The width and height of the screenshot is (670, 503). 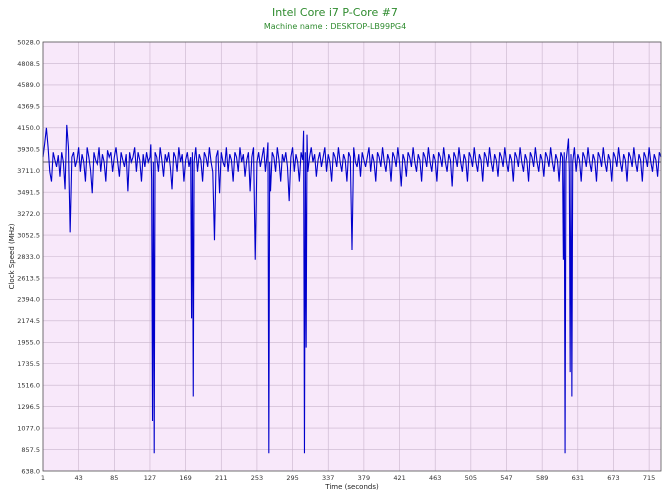 What do you see at coordinates (578, 478) in the screenshot?
I see `x-tick-label: 631` at bounding box center [578, 478].